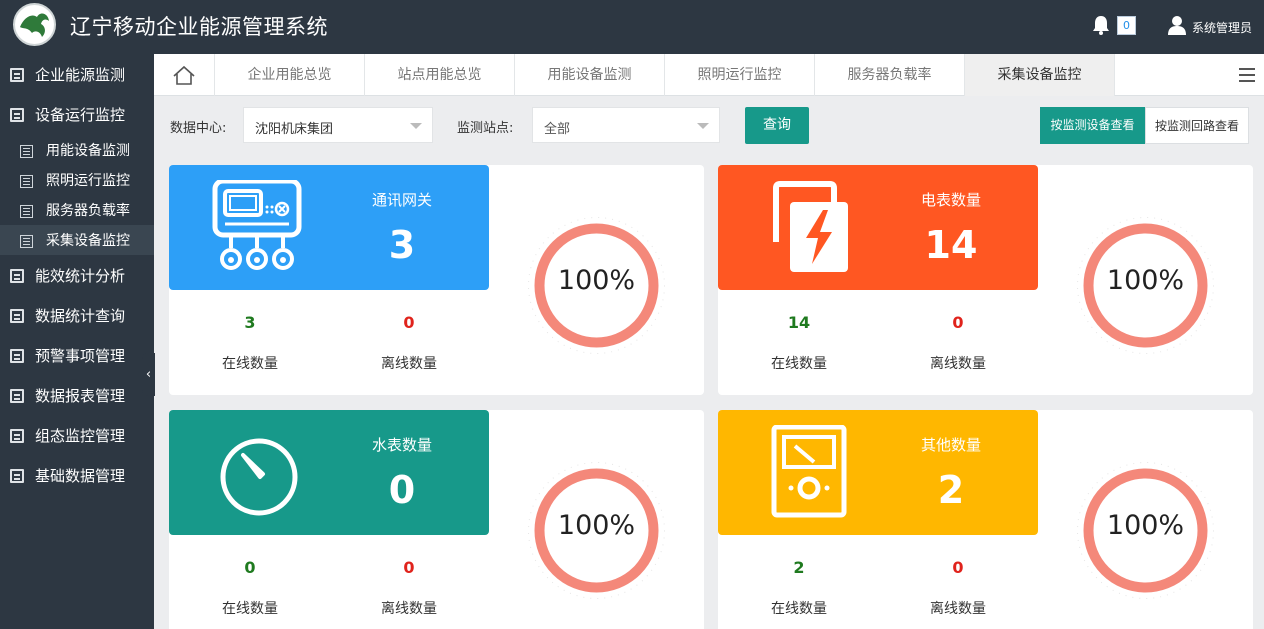 The height and width of the screenshot is (629, 1264). Describe the element at coordinates (80, 75) in the screenshot. I see `sidebar-item-label: 企业能源监测` at that location.